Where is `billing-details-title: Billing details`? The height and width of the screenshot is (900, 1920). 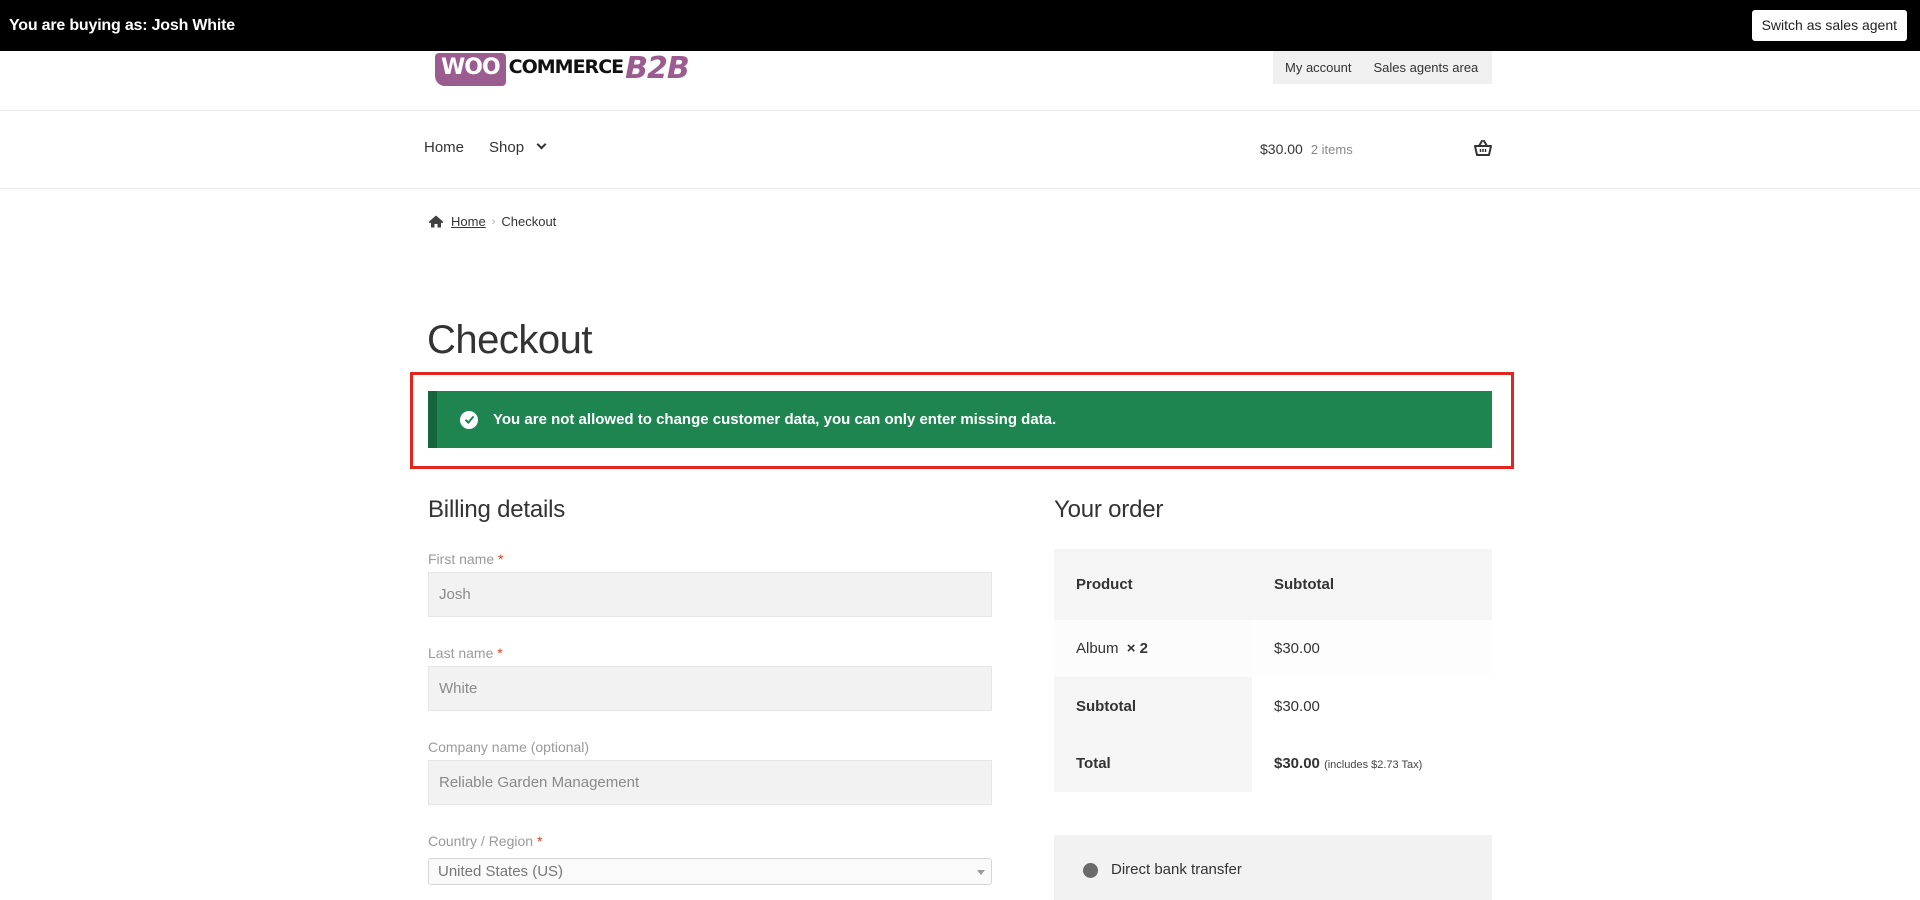 billing-details-title: Billing details is located at coordinates (497, 509).